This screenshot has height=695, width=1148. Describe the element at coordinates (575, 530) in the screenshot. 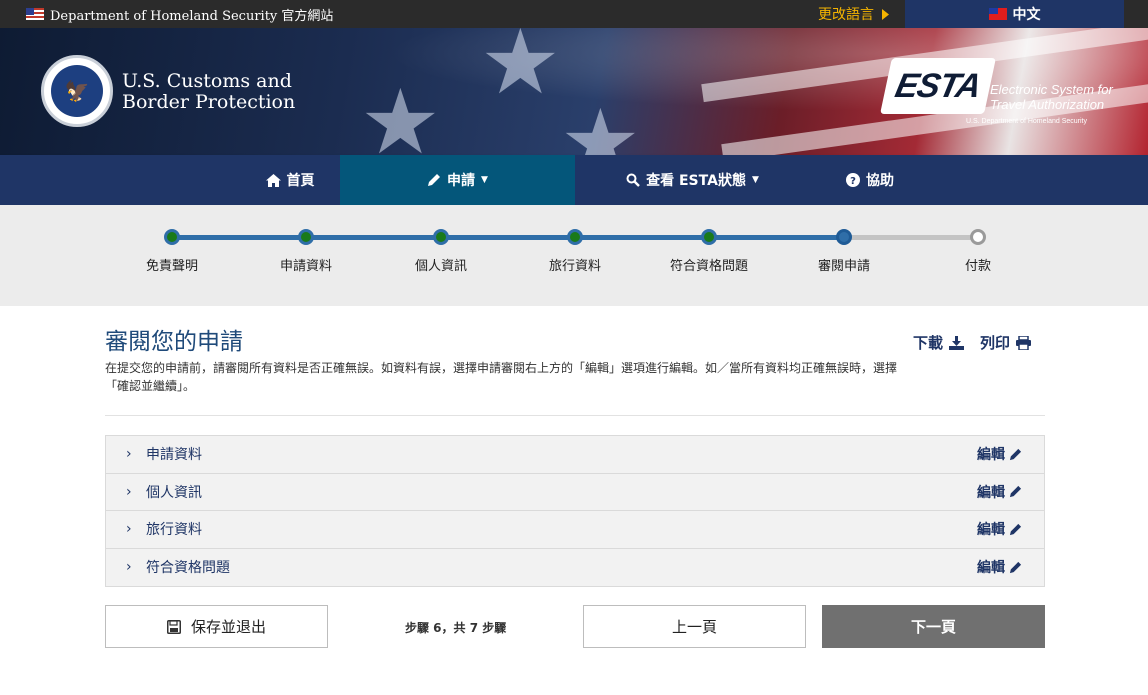

I see `section-travel-info: › 旅行資料 編輯` at that location.